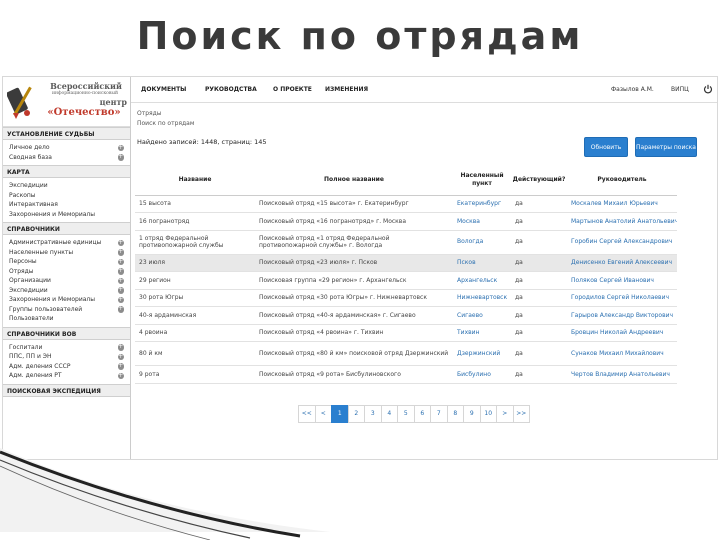  I want to click on col-header-active: Действующий?, so click(539, 180).